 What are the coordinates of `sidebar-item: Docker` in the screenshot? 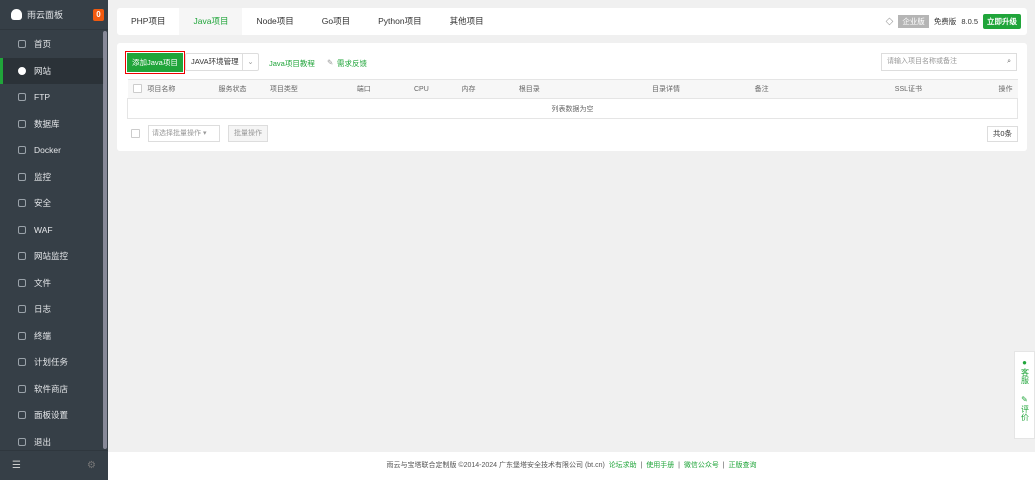 It's located at (52, 150).